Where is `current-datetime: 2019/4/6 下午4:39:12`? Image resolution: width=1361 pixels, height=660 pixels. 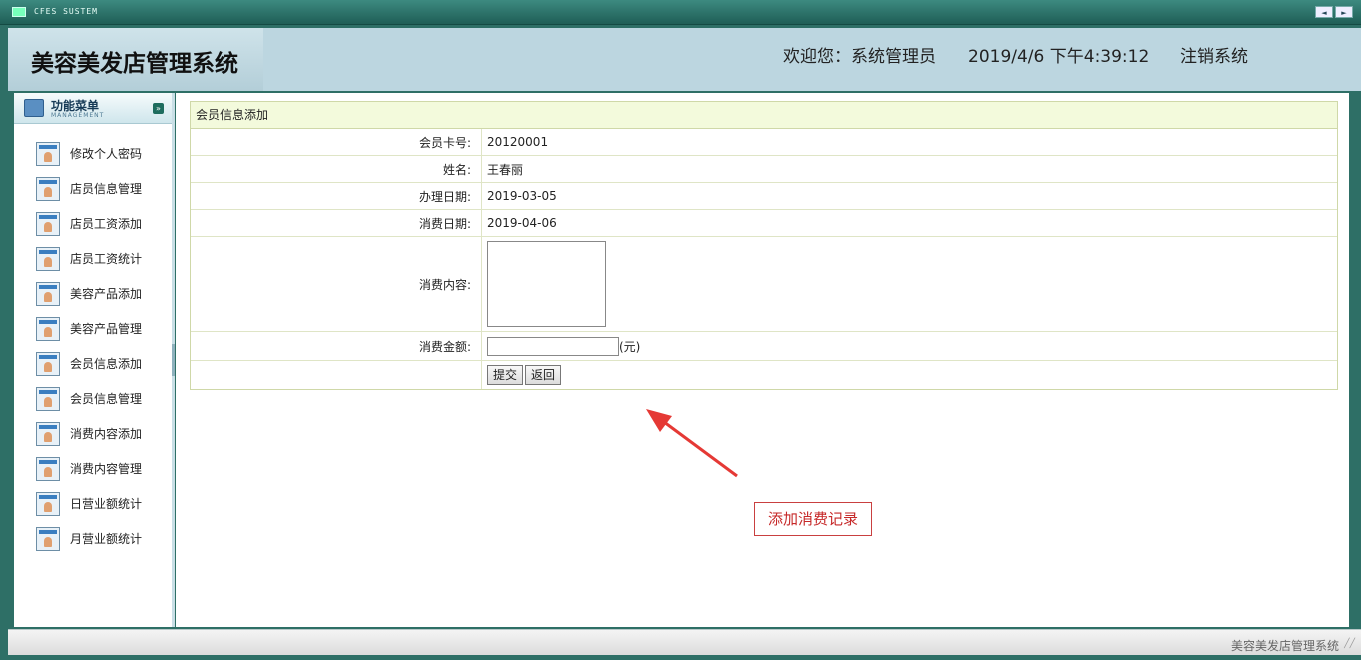
current-datetime: 2019/4/6 下午4:39:12 is located at coordinates (1059, 57).